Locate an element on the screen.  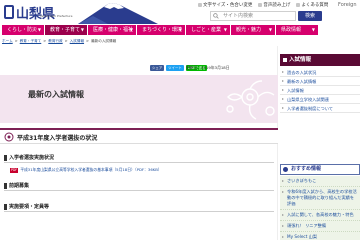
breadcrumb-education: 教育・子育て is located at coordinates (31, 41).